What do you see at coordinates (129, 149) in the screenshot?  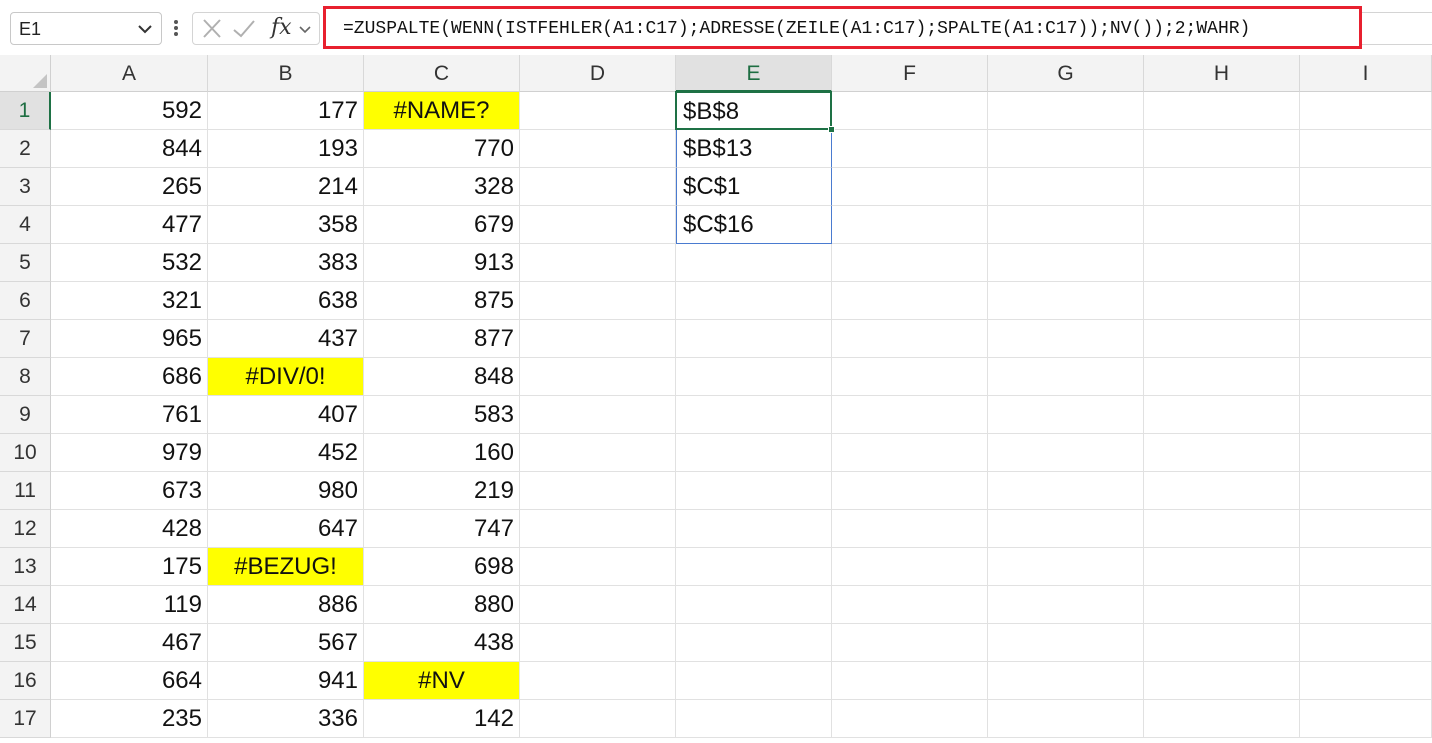 I see `cell-a2: 844` at bounding box center [129, 149].